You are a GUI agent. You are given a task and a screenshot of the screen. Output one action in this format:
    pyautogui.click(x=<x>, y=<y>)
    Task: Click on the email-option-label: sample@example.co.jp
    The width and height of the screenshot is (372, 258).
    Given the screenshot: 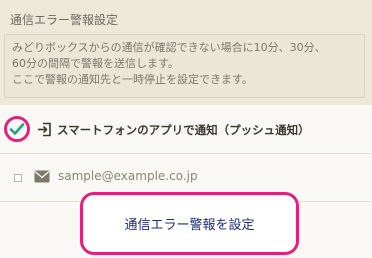 What is the action you would take?
    pyautogui.click(x=128, y=176)
    